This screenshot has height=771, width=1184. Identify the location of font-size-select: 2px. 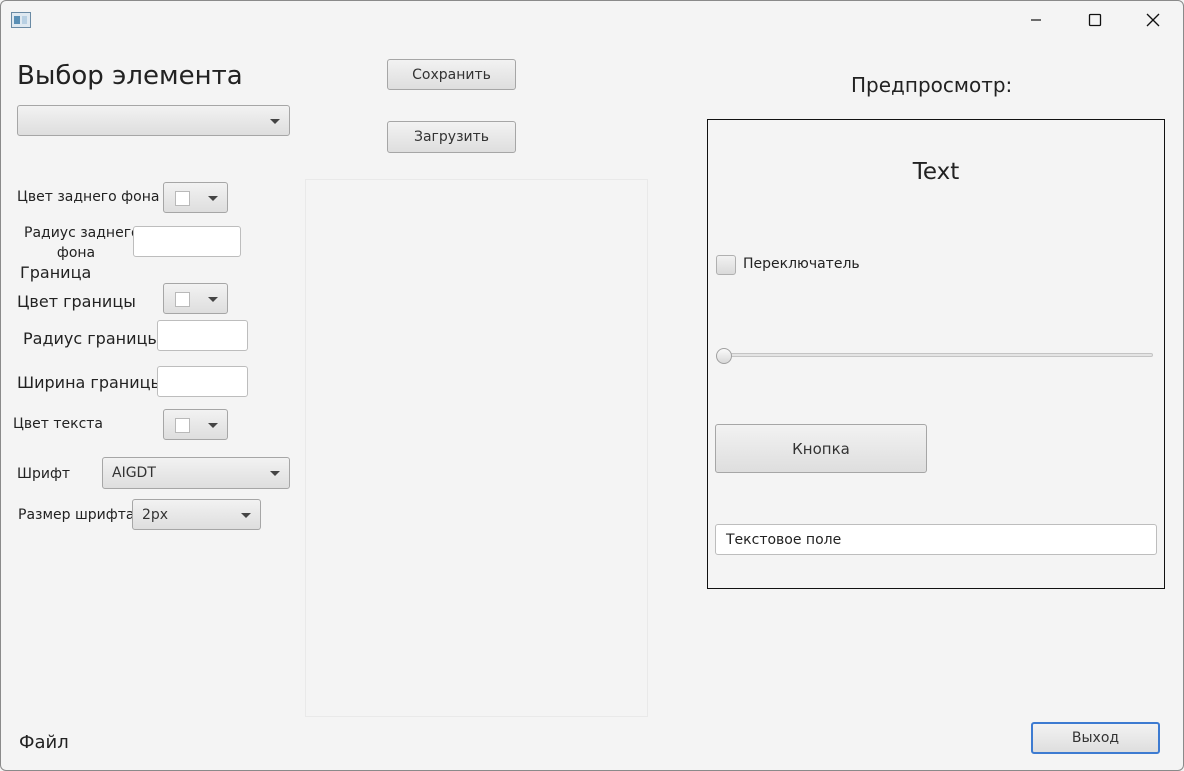
(196, 514).